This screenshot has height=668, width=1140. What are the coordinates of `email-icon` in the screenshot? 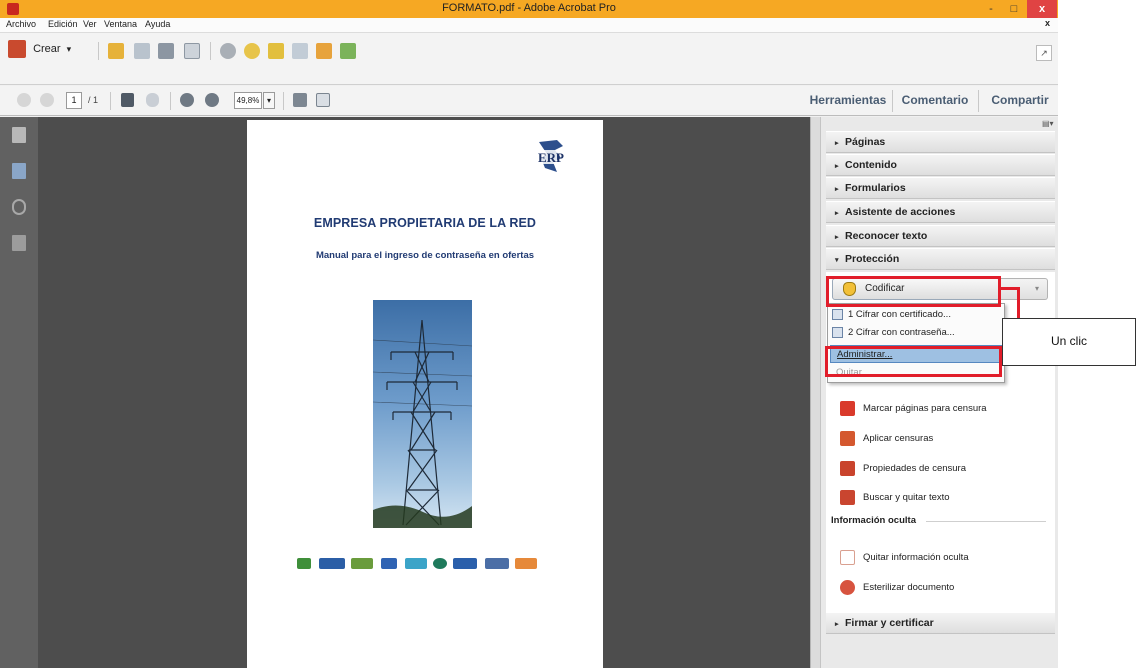 It's located at (192, 51).